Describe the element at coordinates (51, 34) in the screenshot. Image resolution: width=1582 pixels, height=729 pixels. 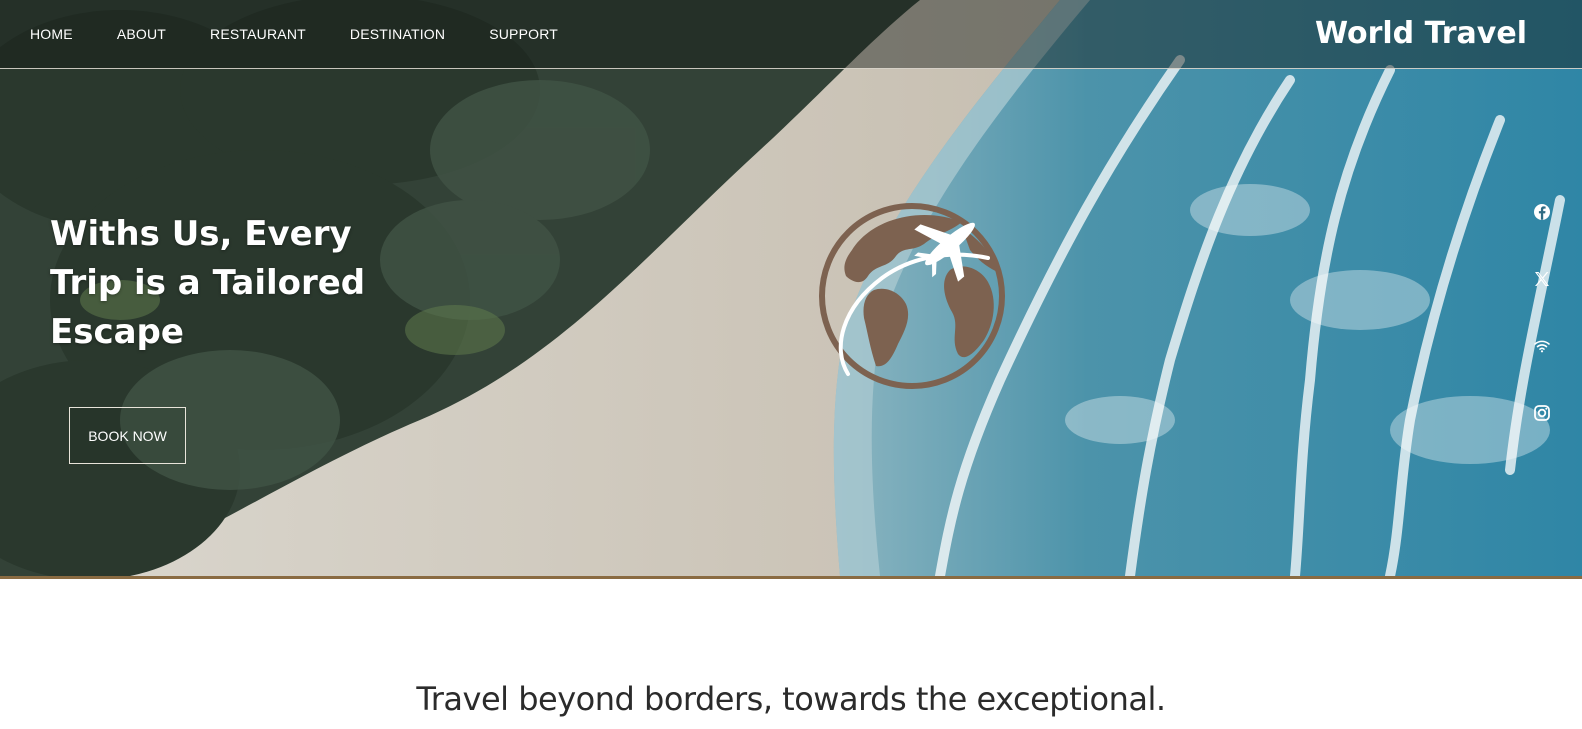
I see `nav-home-link: HOME` at that location.